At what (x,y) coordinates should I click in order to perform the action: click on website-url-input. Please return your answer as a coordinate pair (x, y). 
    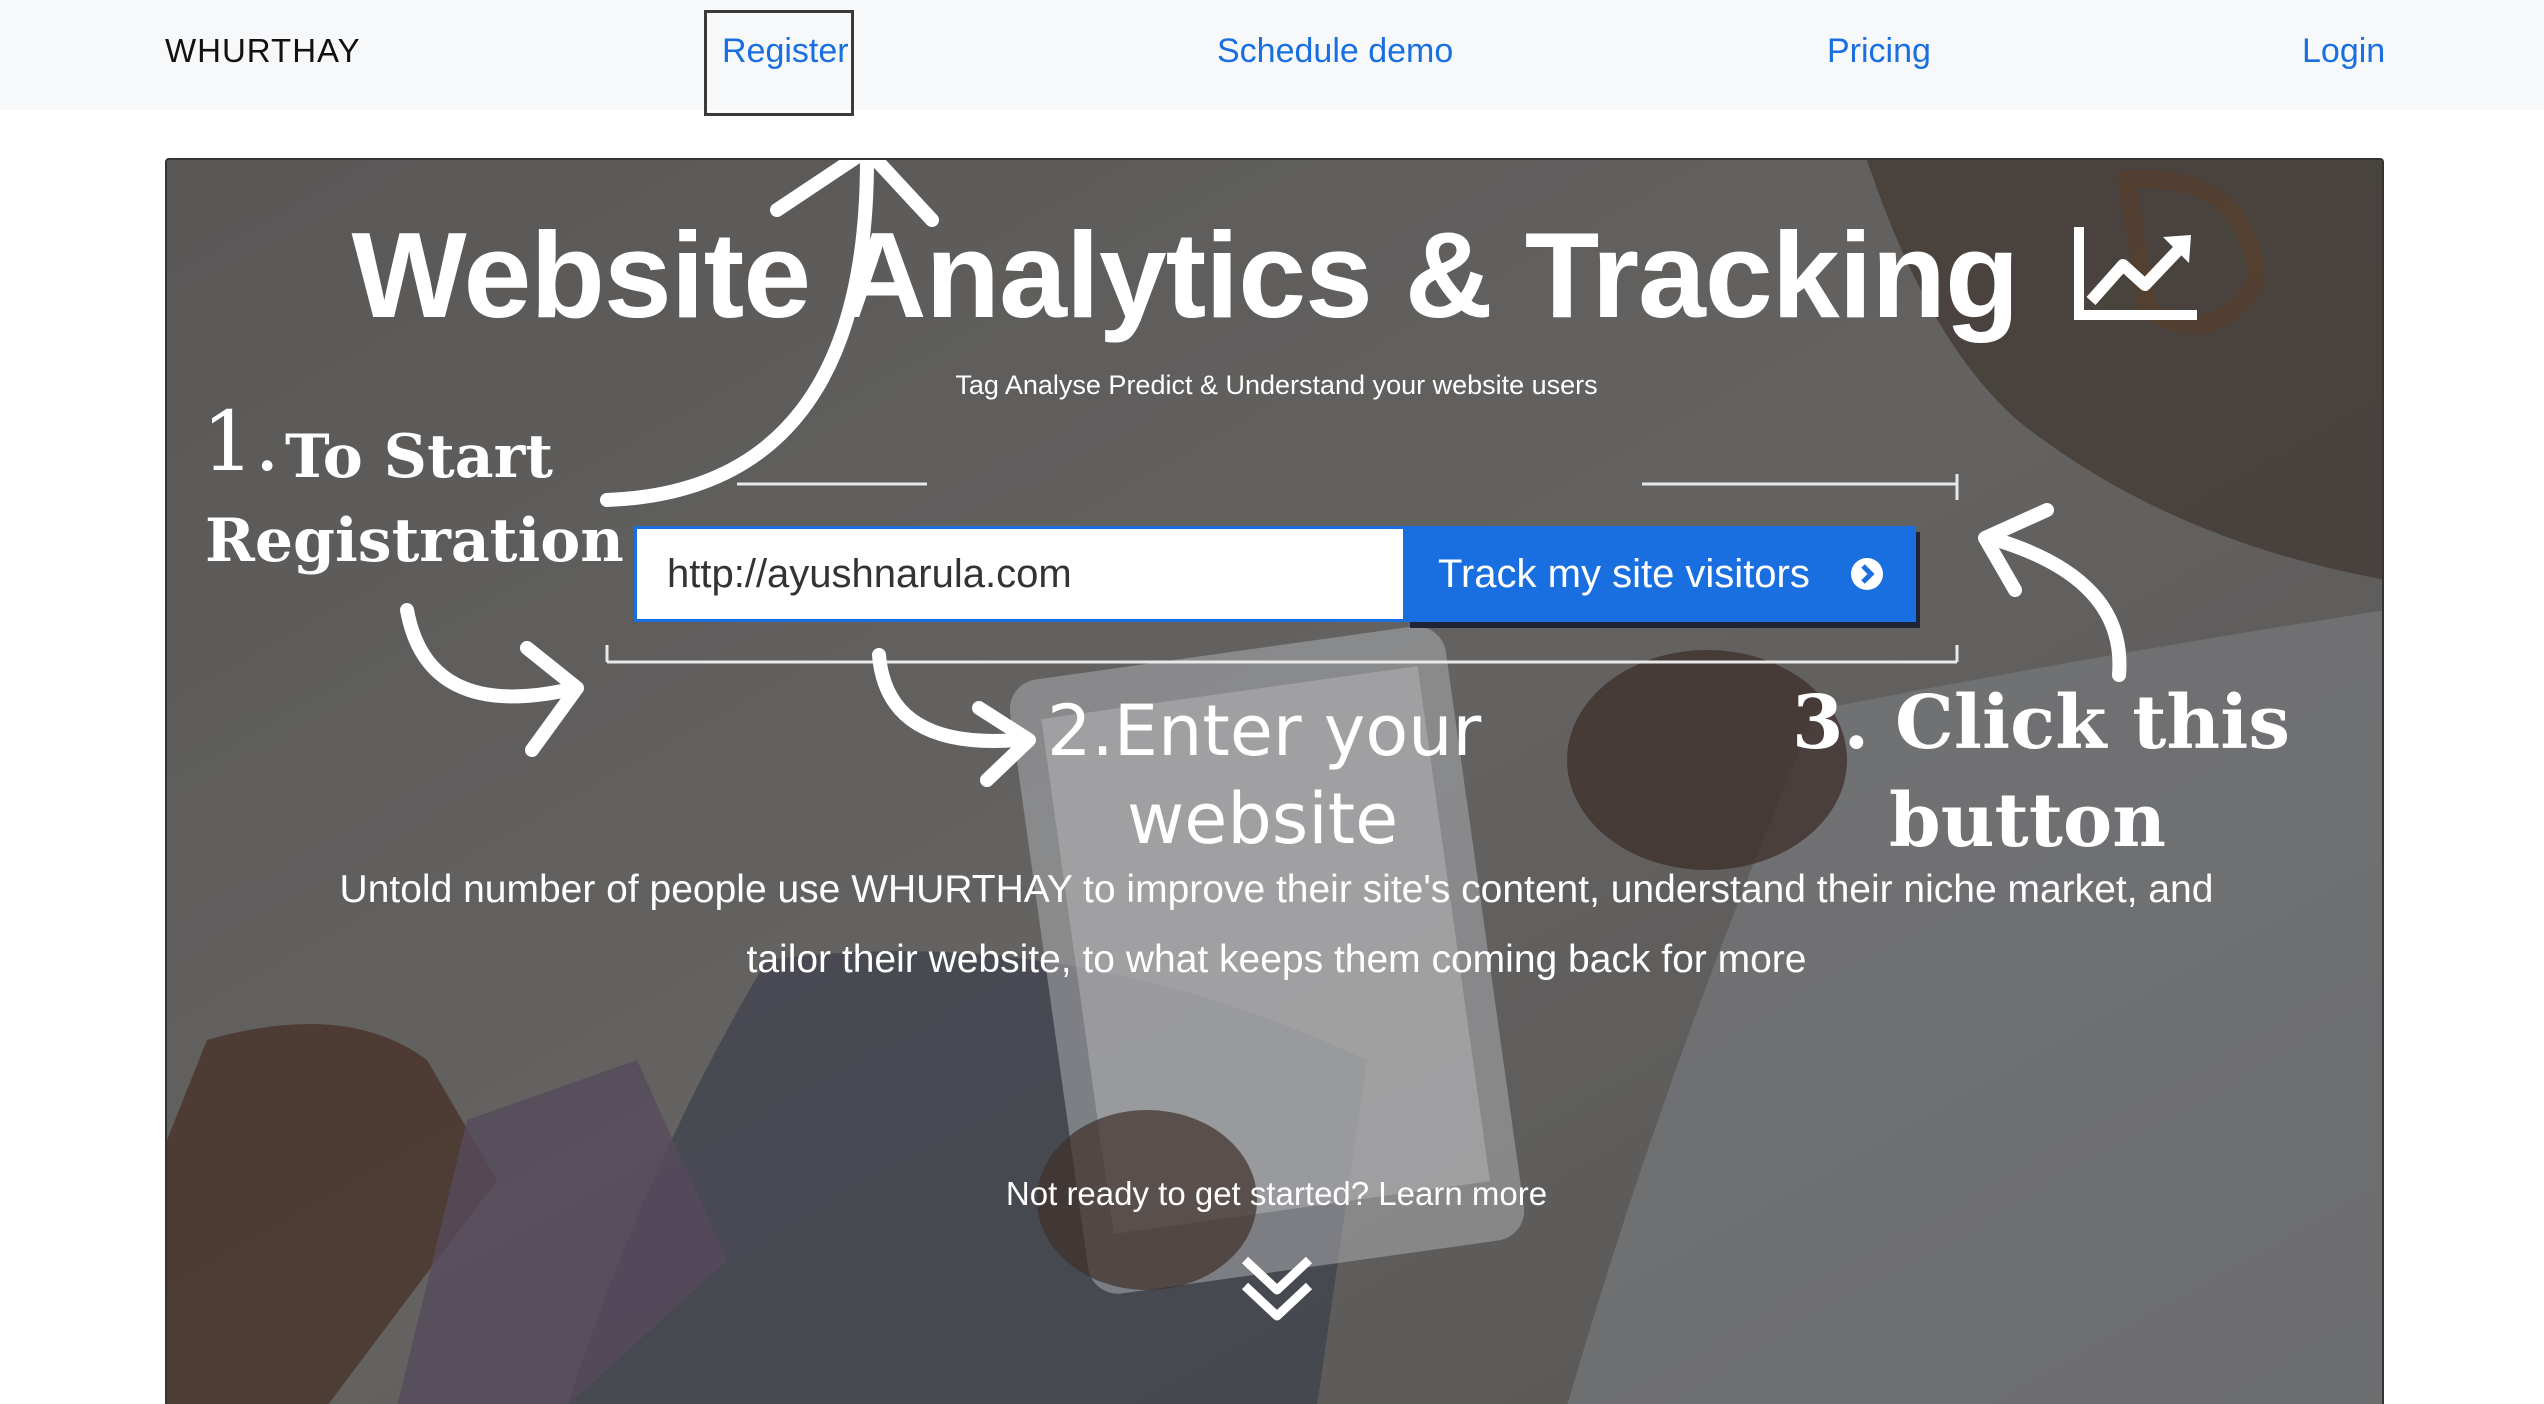
    Looking at the image, I should click on (1020, 574).